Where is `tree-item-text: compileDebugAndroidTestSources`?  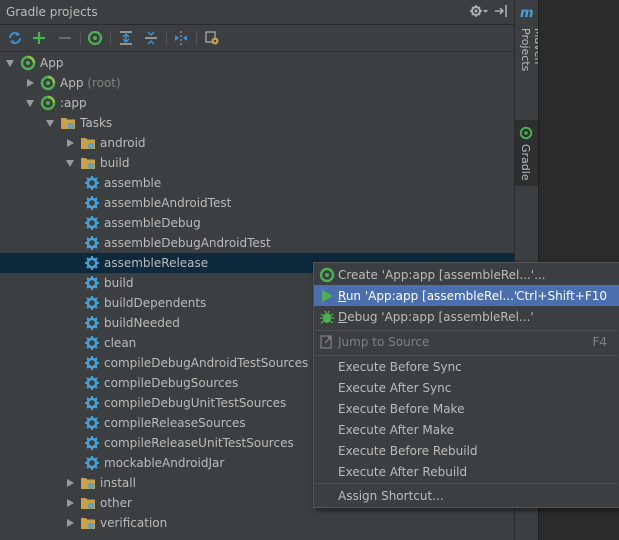 tree-item-text: compileDebugAndroidTestSources is located at coordinates (206, 363).